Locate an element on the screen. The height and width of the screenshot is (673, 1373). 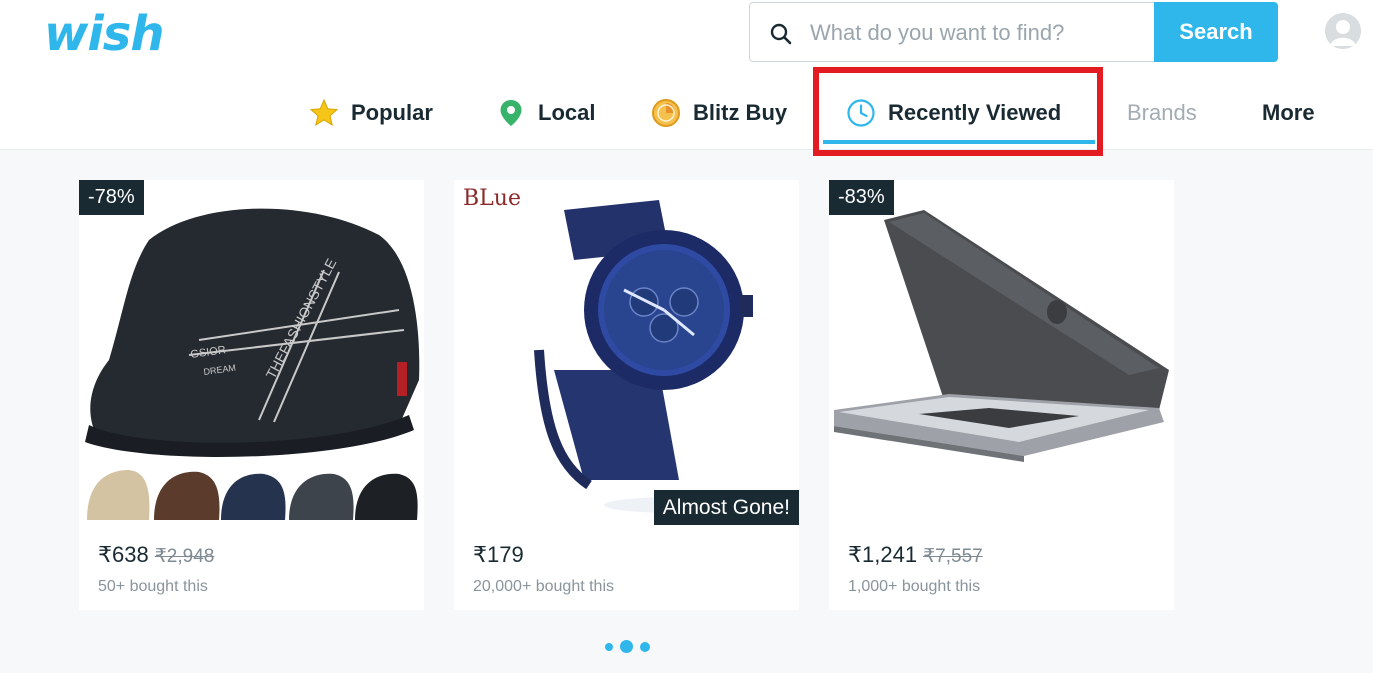
tab-label: More is located at coordinates (1288, 112).